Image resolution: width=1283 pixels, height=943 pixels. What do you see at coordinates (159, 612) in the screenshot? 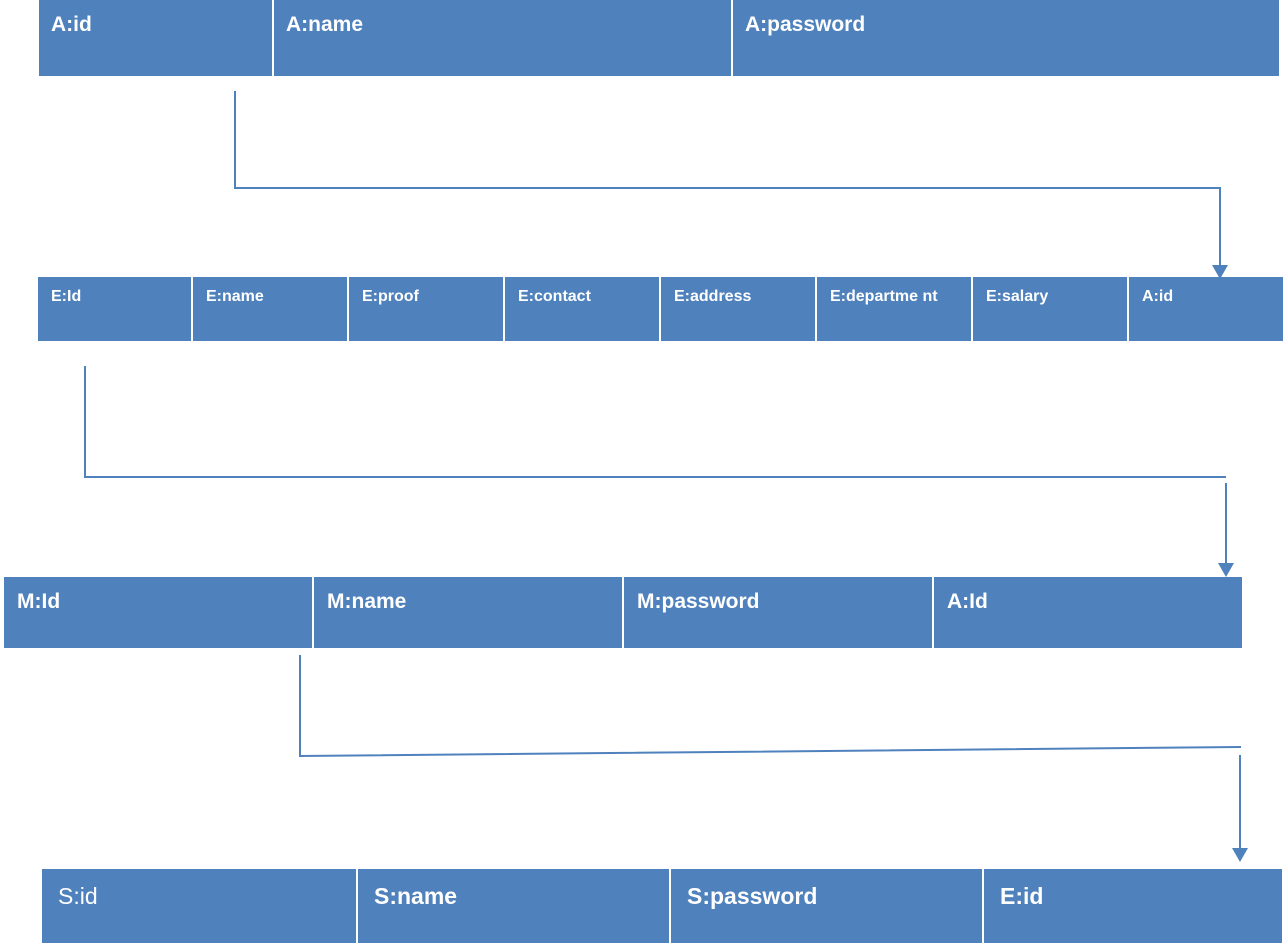
I see `manager-id-cell: M:Id` at bounding box center [159, 612].